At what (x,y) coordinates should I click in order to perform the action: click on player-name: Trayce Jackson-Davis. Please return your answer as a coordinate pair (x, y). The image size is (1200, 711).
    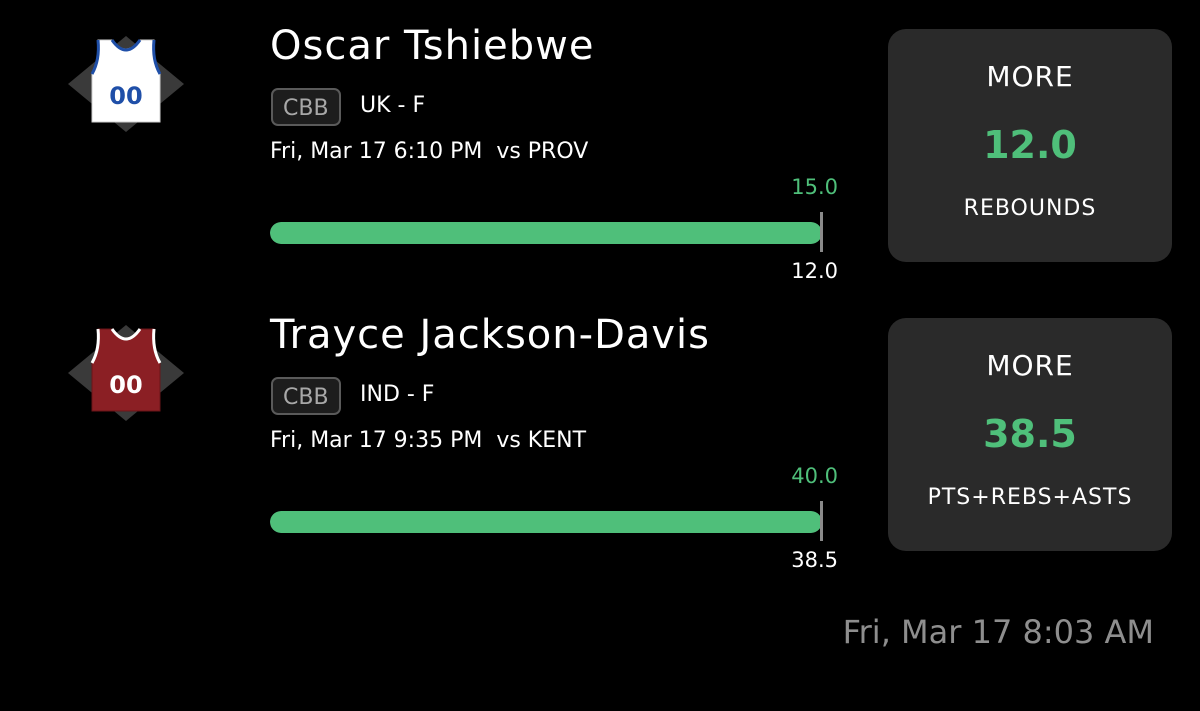
    Looking at the image, I should click on (490, 335).